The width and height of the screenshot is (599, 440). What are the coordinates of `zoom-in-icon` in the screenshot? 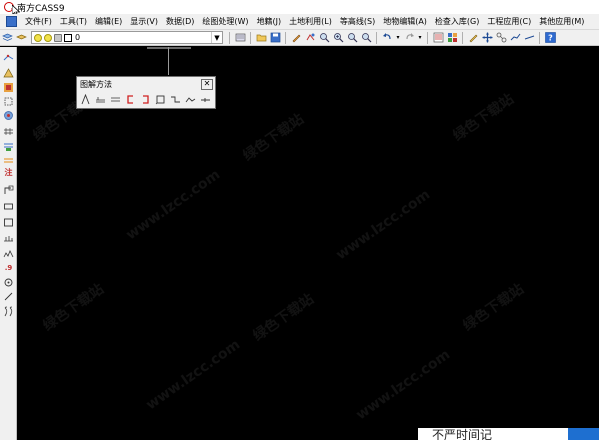 It's located at (338, 38).